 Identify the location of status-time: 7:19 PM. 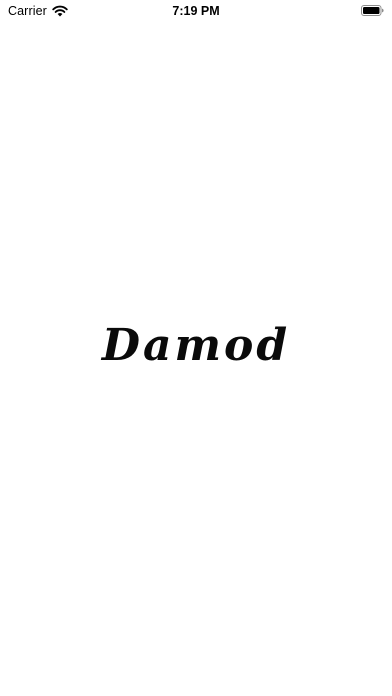
(196, 11).